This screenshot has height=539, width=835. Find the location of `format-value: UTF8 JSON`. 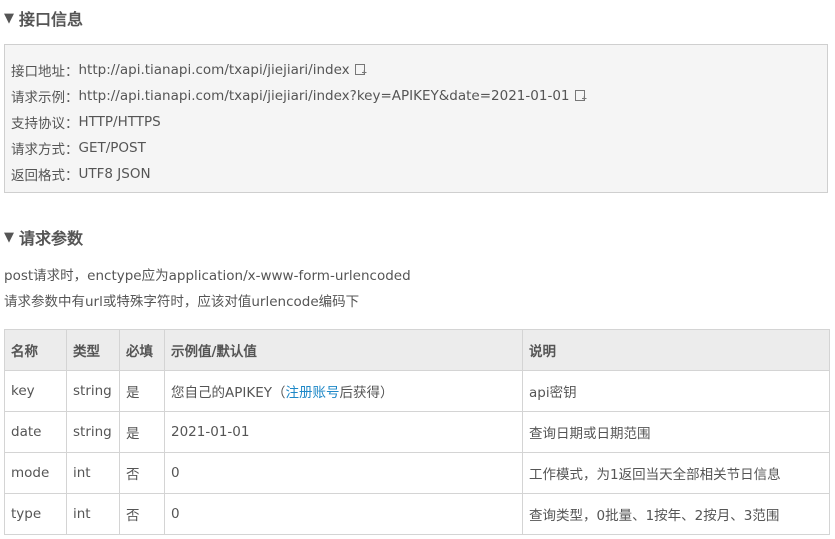

format-value: UTF8 JSON is located at coordinates (114, 174).